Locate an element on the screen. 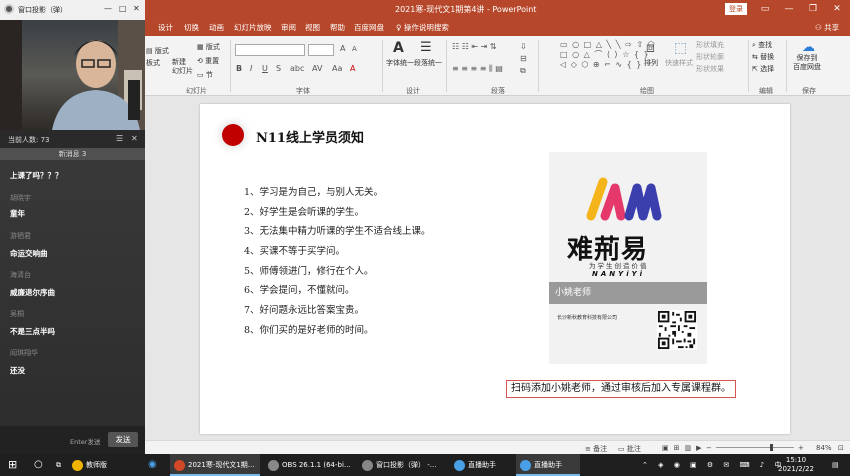  text-direction-icon: ⇩ is located at coordinates (523, 46).